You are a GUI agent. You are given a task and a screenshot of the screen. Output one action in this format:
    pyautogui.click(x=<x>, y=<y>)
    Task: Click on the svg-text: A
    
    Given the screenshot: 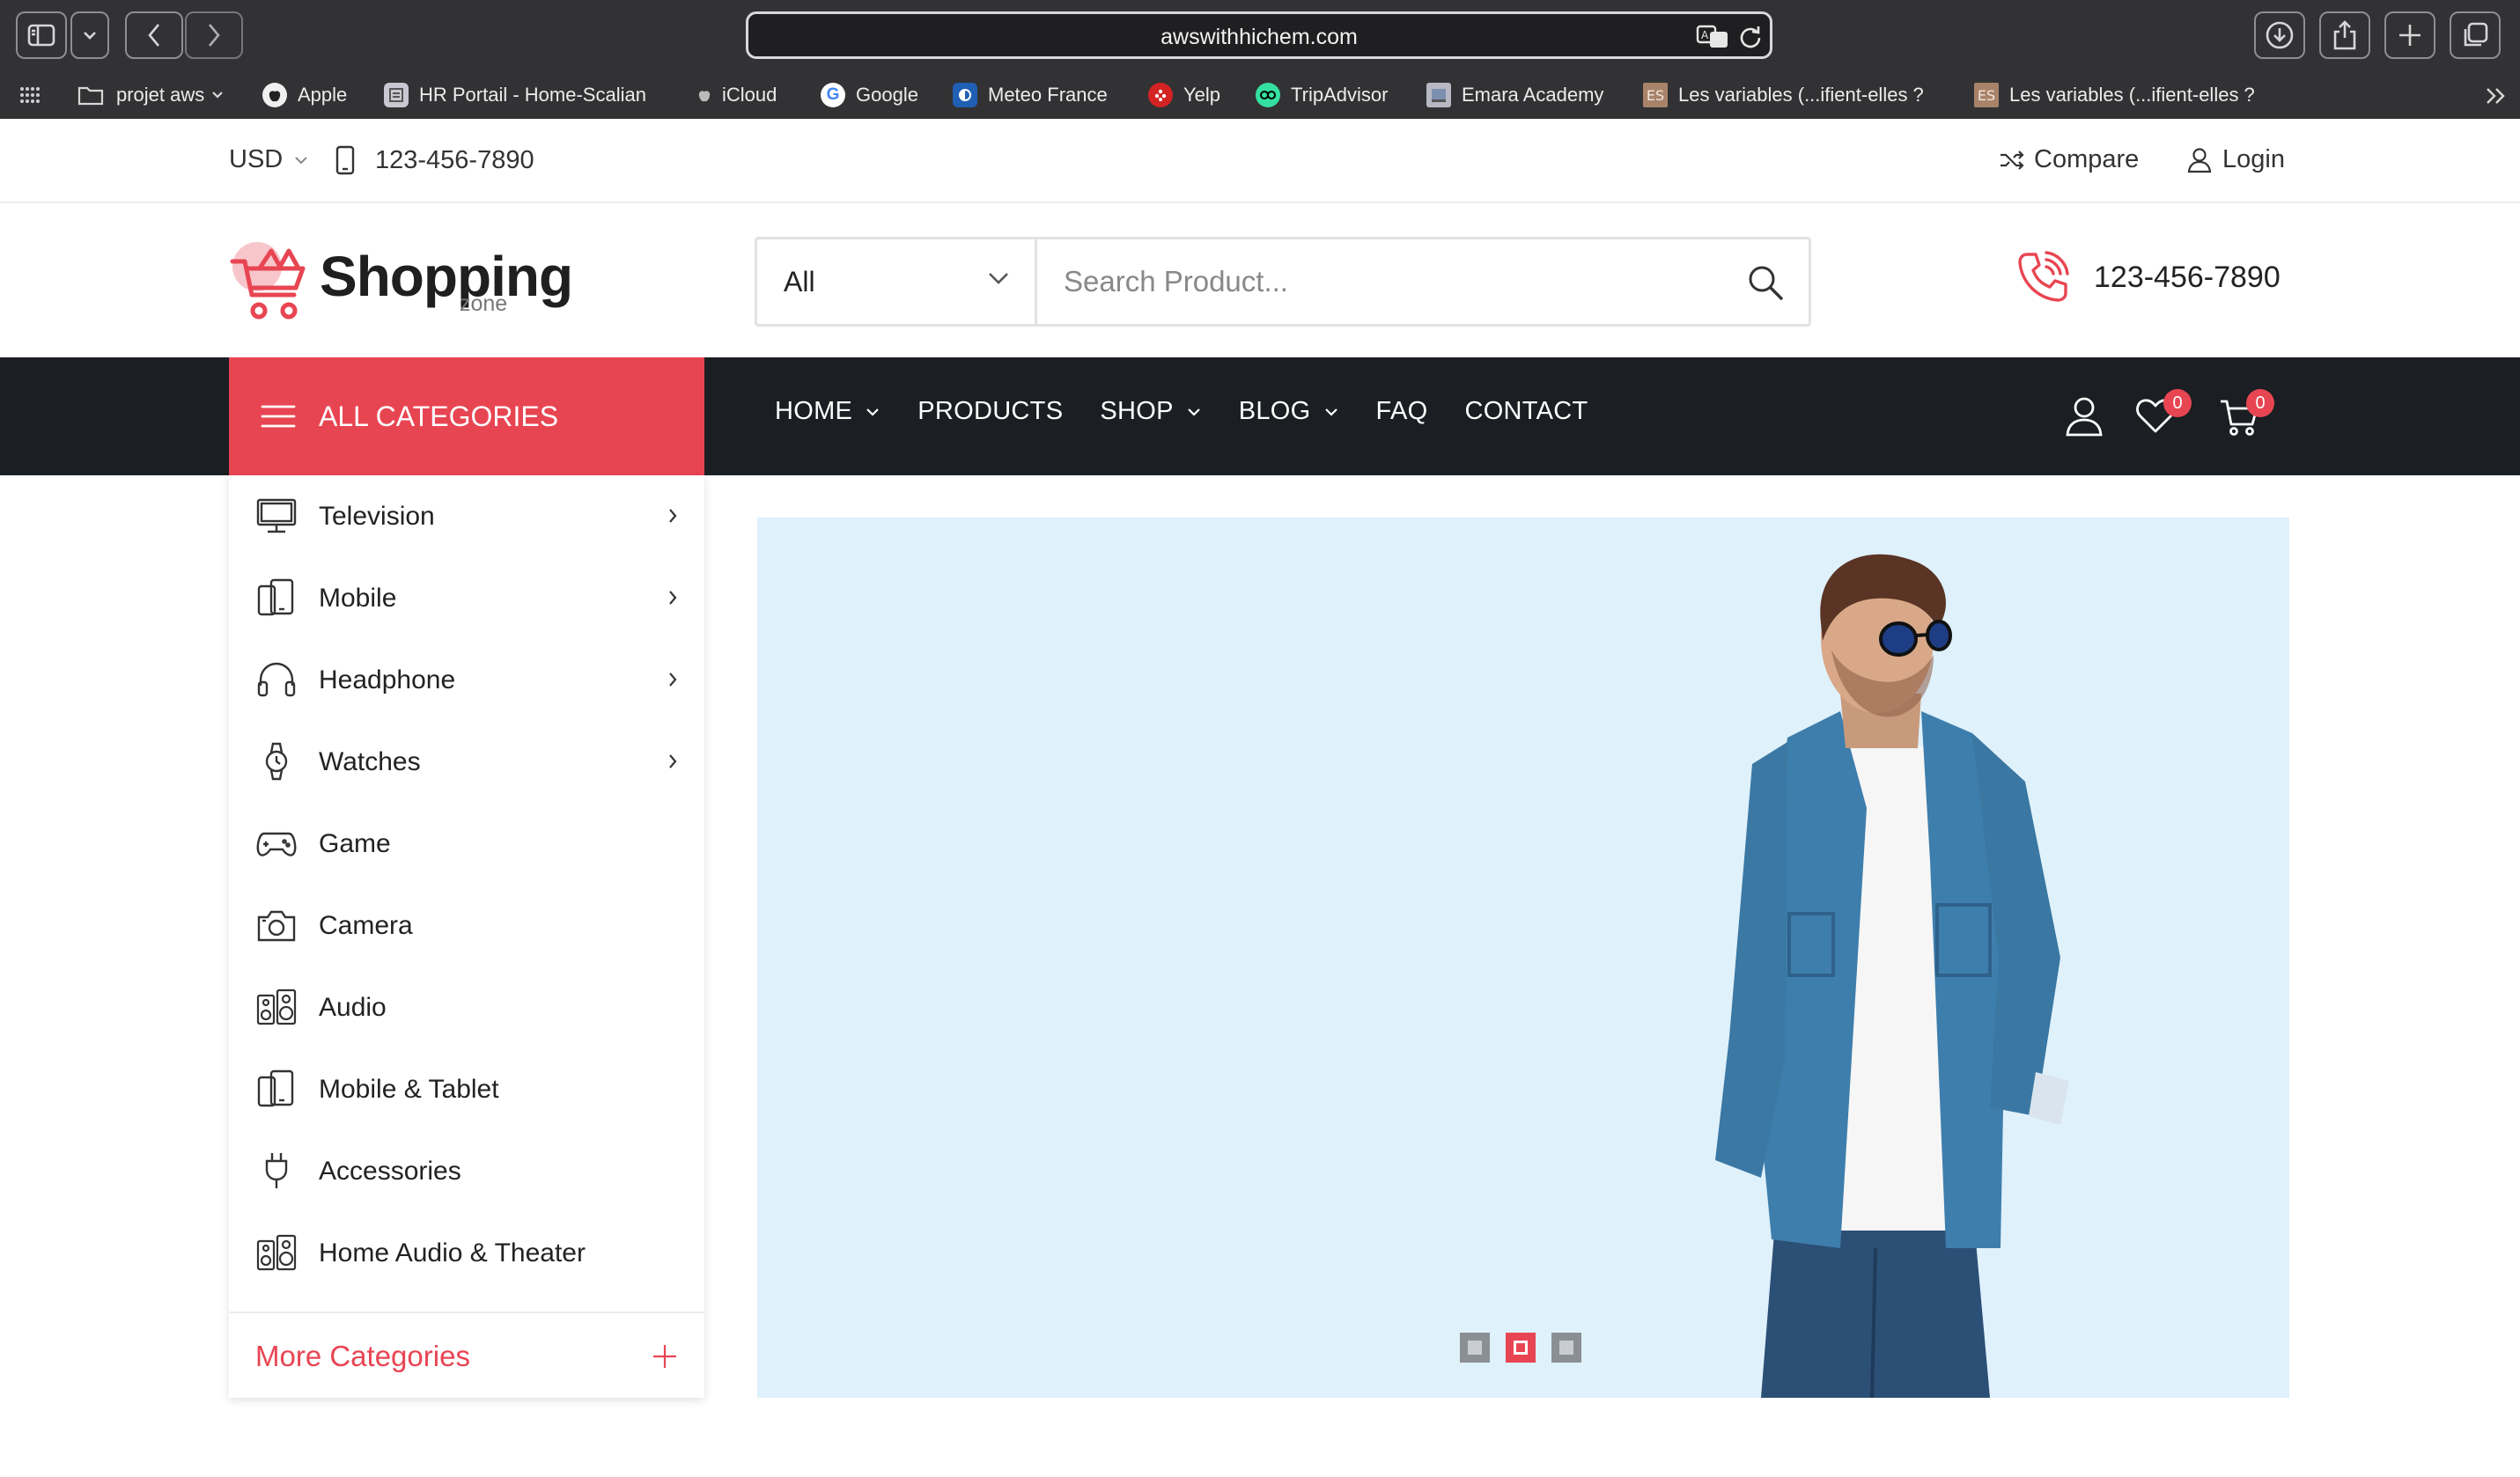 What is the action you would take?
    pyautogui.click(x=1705, y=35)
    